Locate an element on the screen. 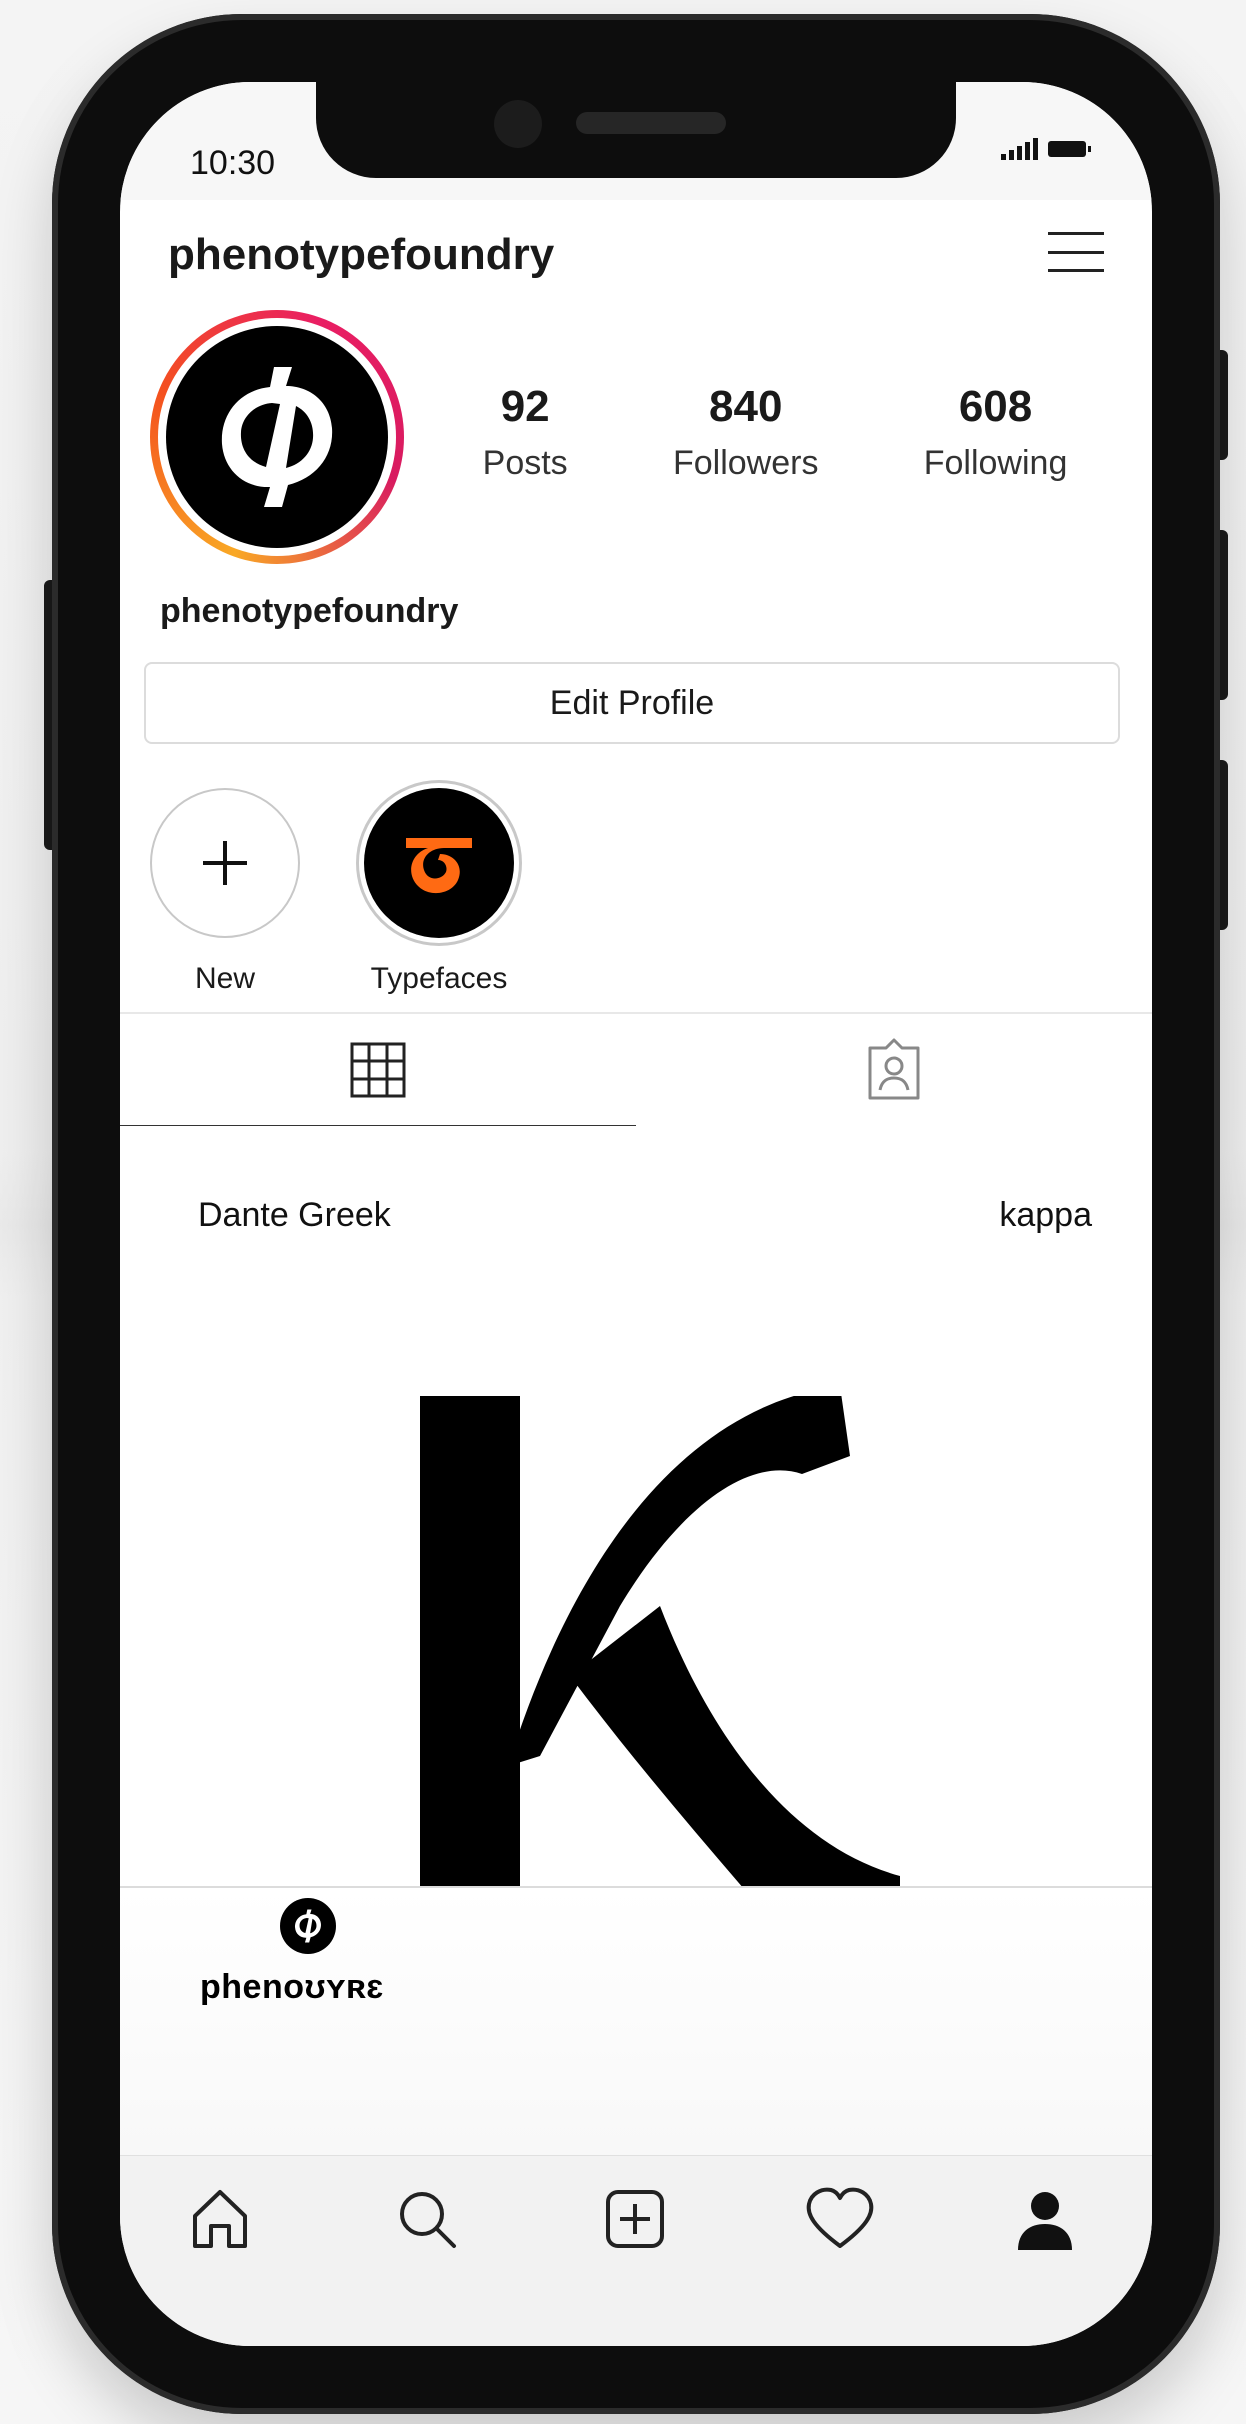 This screenshot has height=2424, width=1246. bottom-navigation is located at coordinates (636, 2250).